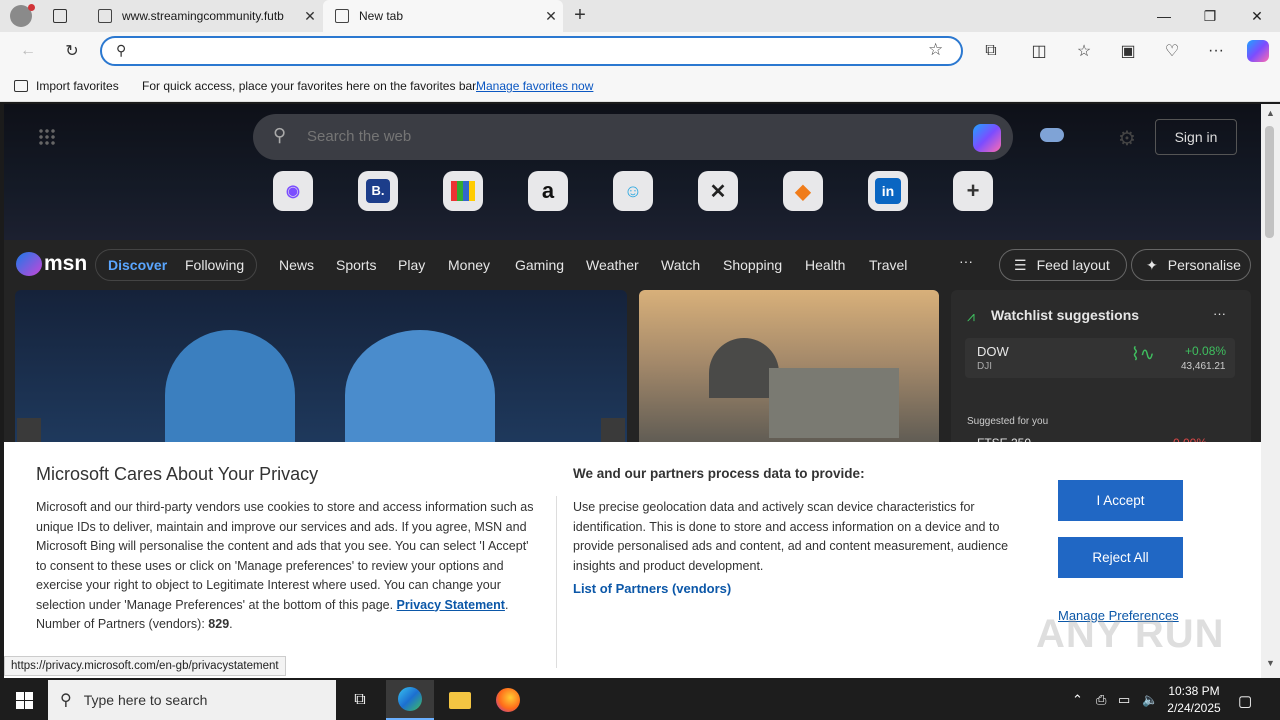 The image size is (1280, 720). I want to click on address-bar: ⚲ ☆, so click(531, 51).